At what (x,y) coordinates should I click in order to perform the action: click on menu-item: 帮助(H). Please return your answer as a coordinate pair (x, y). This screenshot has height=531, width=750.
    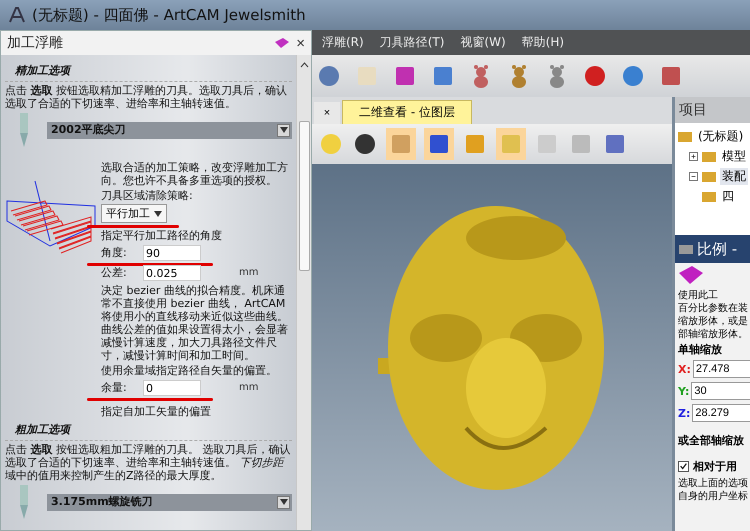
    Looking at the image, I should click on (543, 42).